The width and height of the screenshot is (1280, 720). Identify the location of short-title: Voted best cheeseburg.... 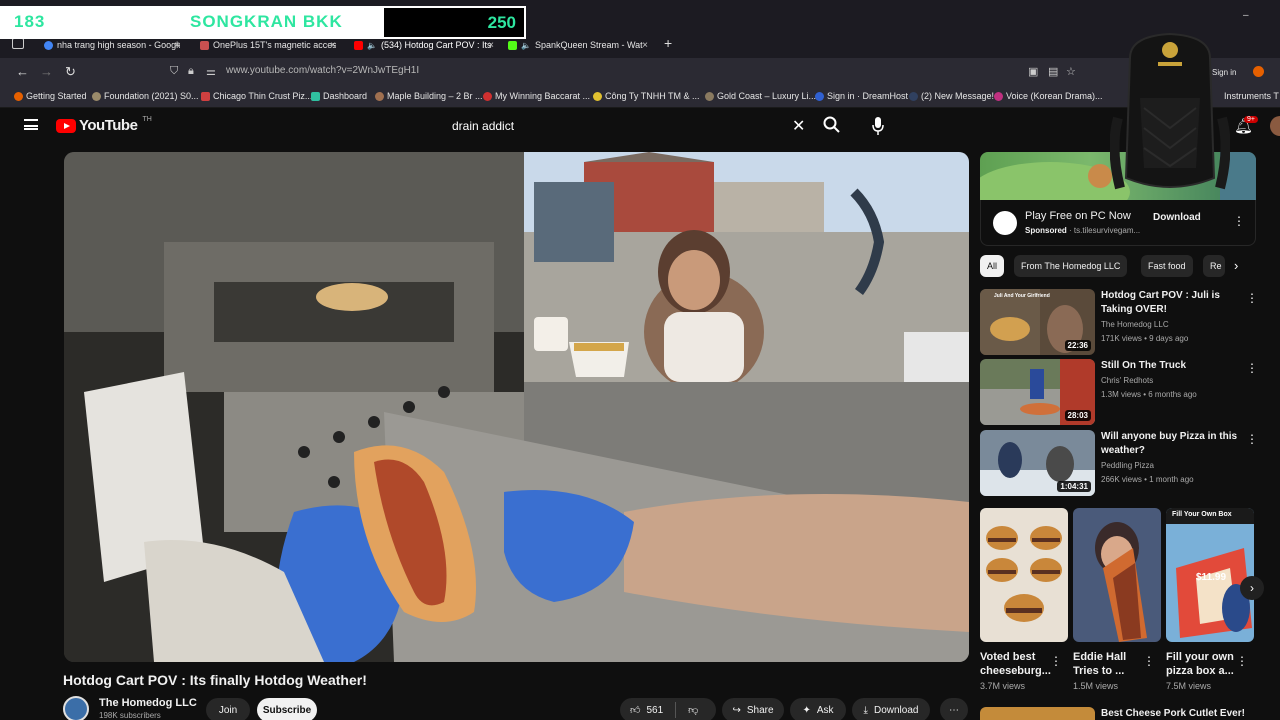
(1019, 664).